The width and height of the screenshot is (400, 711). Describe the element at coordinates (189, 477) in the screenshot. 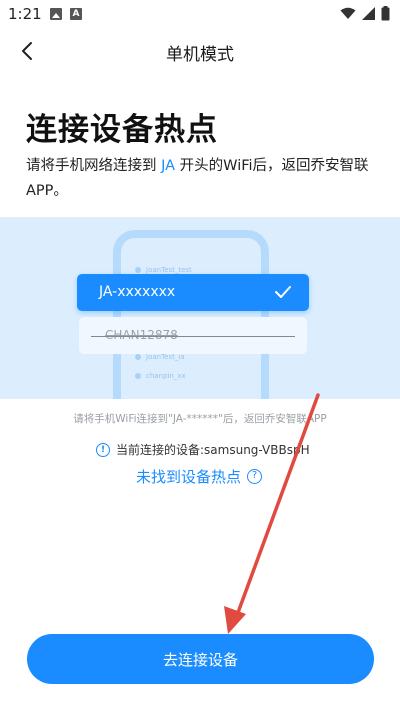

I see `not-found-hotspot-text: 未找到设备热点` at that location.